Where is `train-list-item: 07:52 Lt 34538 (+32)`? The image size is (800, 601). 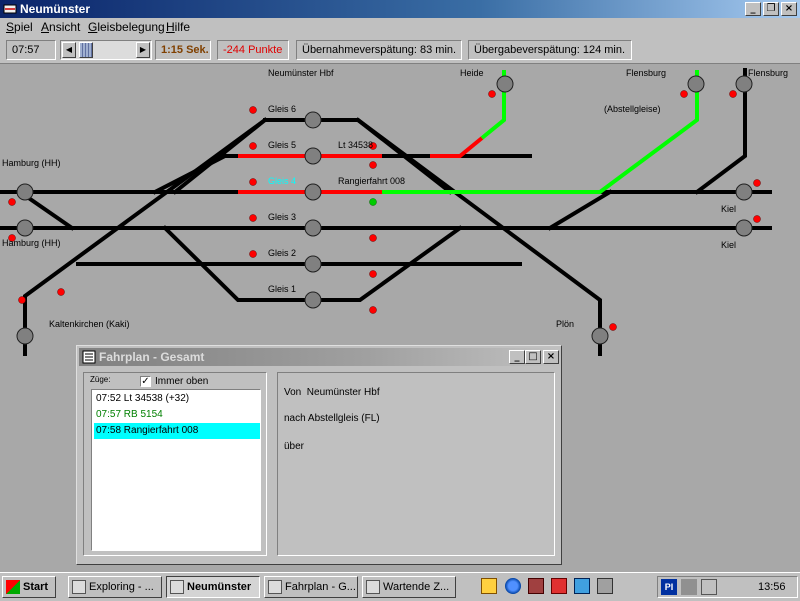 train-list-item: 07:52 Lt 34538 (+32) is located at coordinates (177, 399).